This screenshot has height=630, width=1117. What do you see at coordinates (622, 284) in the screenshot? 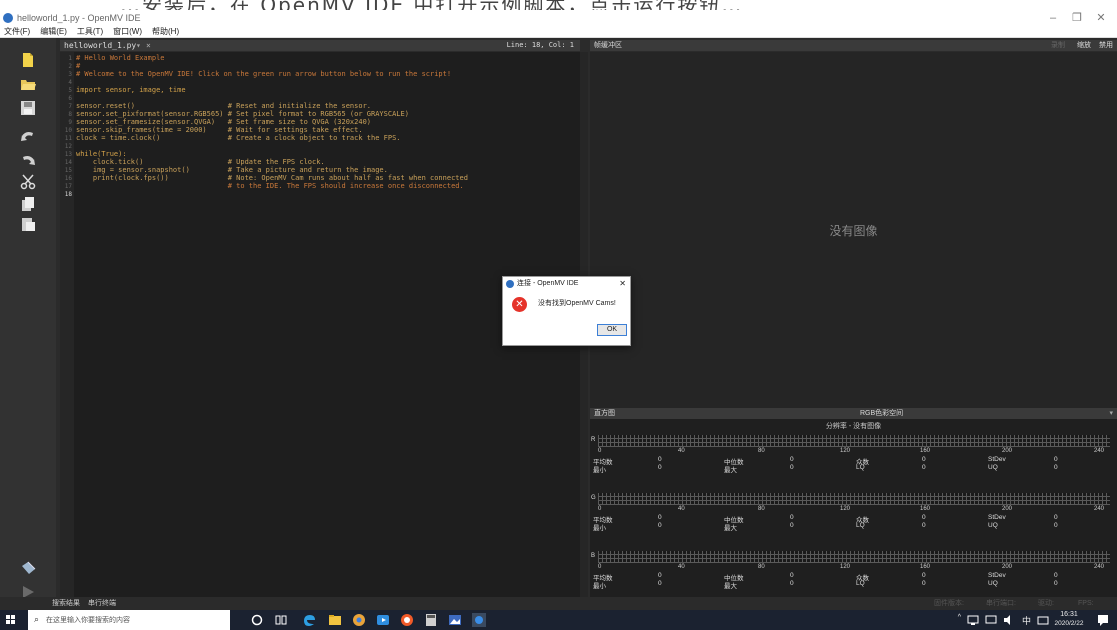
I see `dialog-close-button: ✕` at bounding box center [622, 284].